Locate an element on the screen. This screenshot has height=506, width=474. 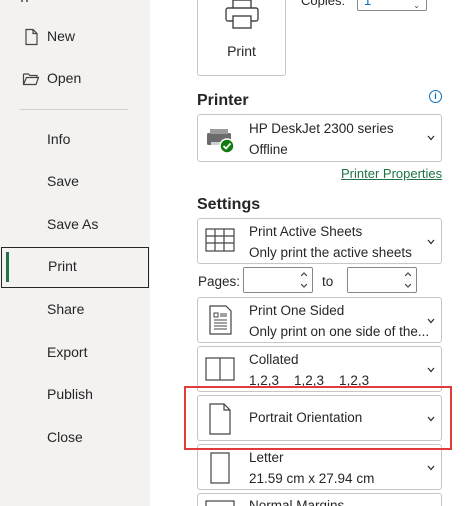
nav-item-label: Save As is located at coordinates (73, 224).